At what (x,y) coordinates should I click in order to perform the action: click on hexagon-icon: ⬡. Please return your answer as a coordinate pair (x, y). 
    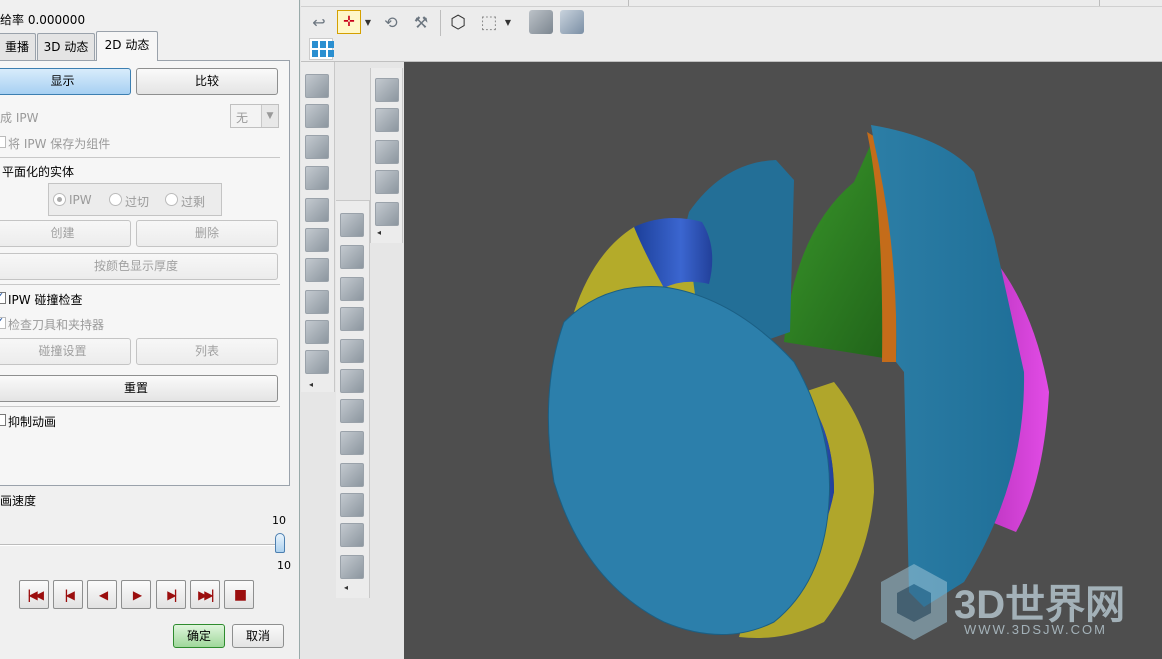
    Looking at the image, I should click on (458, 22).